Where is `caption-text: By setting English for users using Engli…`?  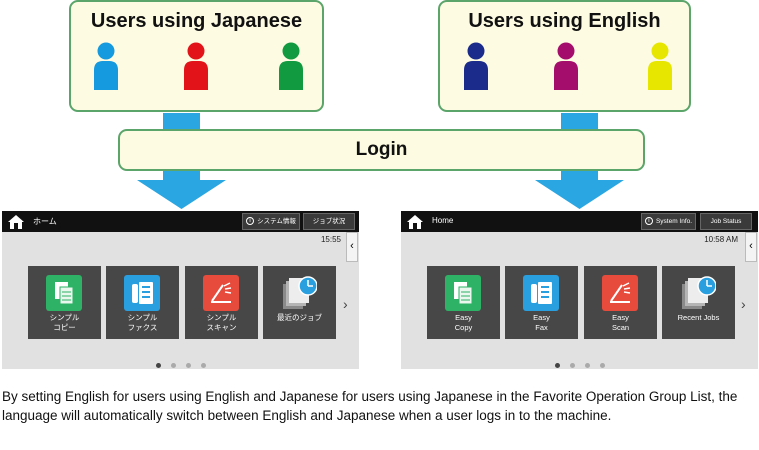
caption-text: By setting English for users using Engli… is located at coordinates (370, 406).